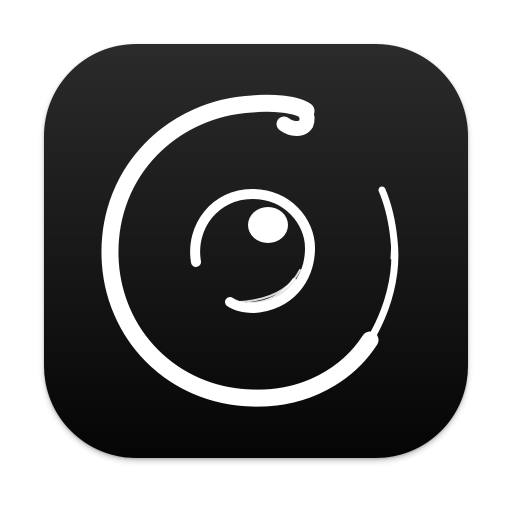 The height and width of the screenshot is (512, 512). Describe the element at coordinates (268, 225) in the screenshot. I see `lens-highlight` at that location.